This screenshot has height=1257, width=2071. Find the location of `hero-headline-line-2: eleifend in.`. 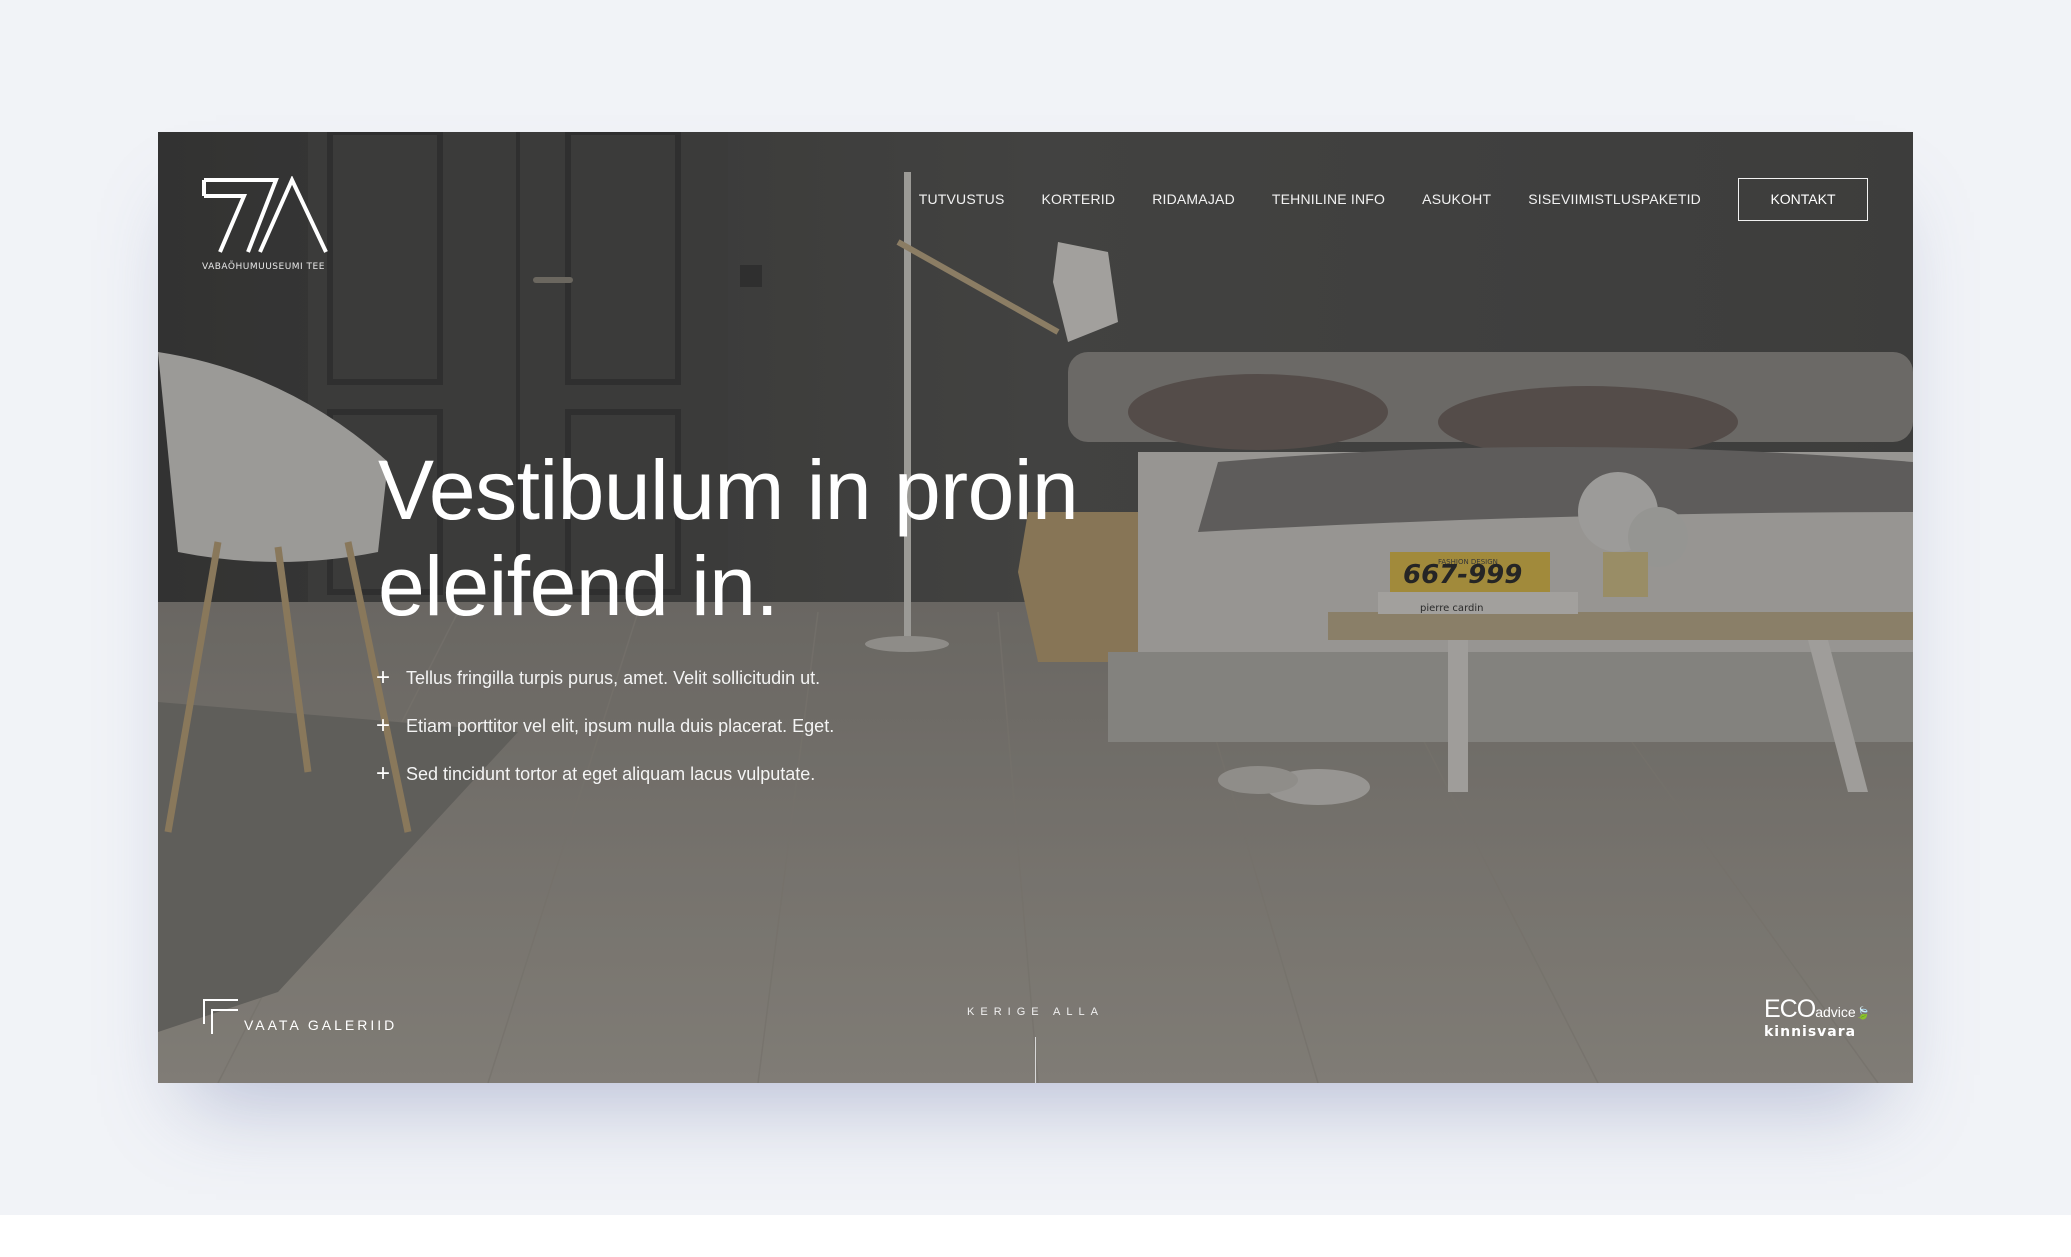

hero-headline-line-2: eleifend in. is located at coordinates (578, 586).